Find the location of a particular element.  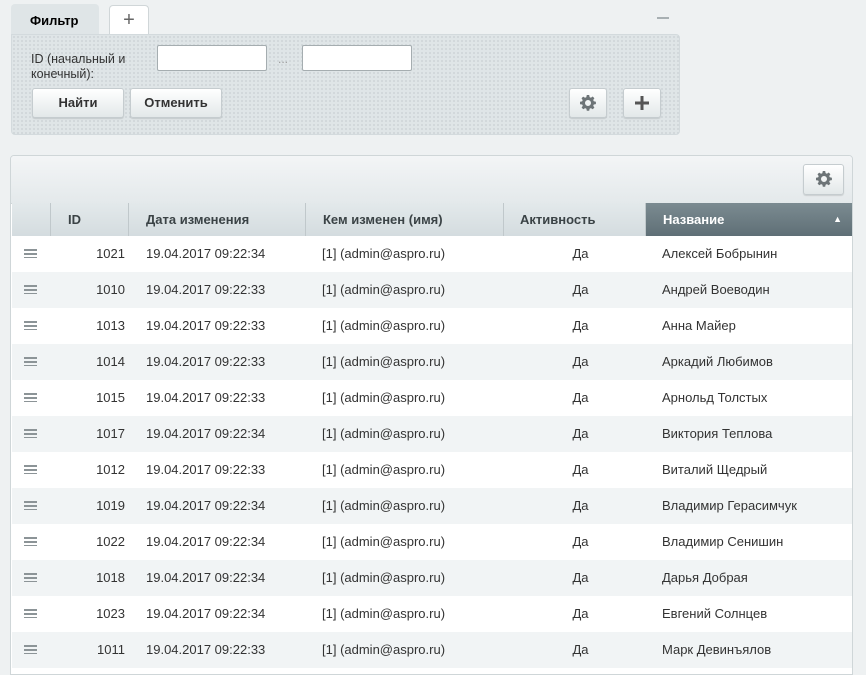

cell-name: Владимир Сенишин is located at coordinates (723, 541).